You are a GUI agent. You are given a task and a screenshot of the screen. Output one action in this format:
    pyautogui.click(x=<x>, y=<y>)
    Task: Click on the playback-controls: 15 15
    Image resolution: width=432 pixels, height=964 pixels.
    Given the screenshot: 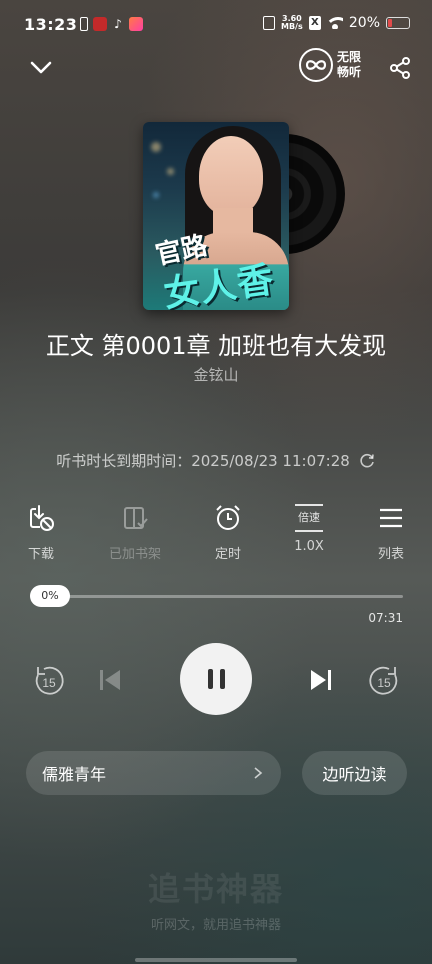 What is the action you would take?
    pyautogui.click(x=216, y=680)
    